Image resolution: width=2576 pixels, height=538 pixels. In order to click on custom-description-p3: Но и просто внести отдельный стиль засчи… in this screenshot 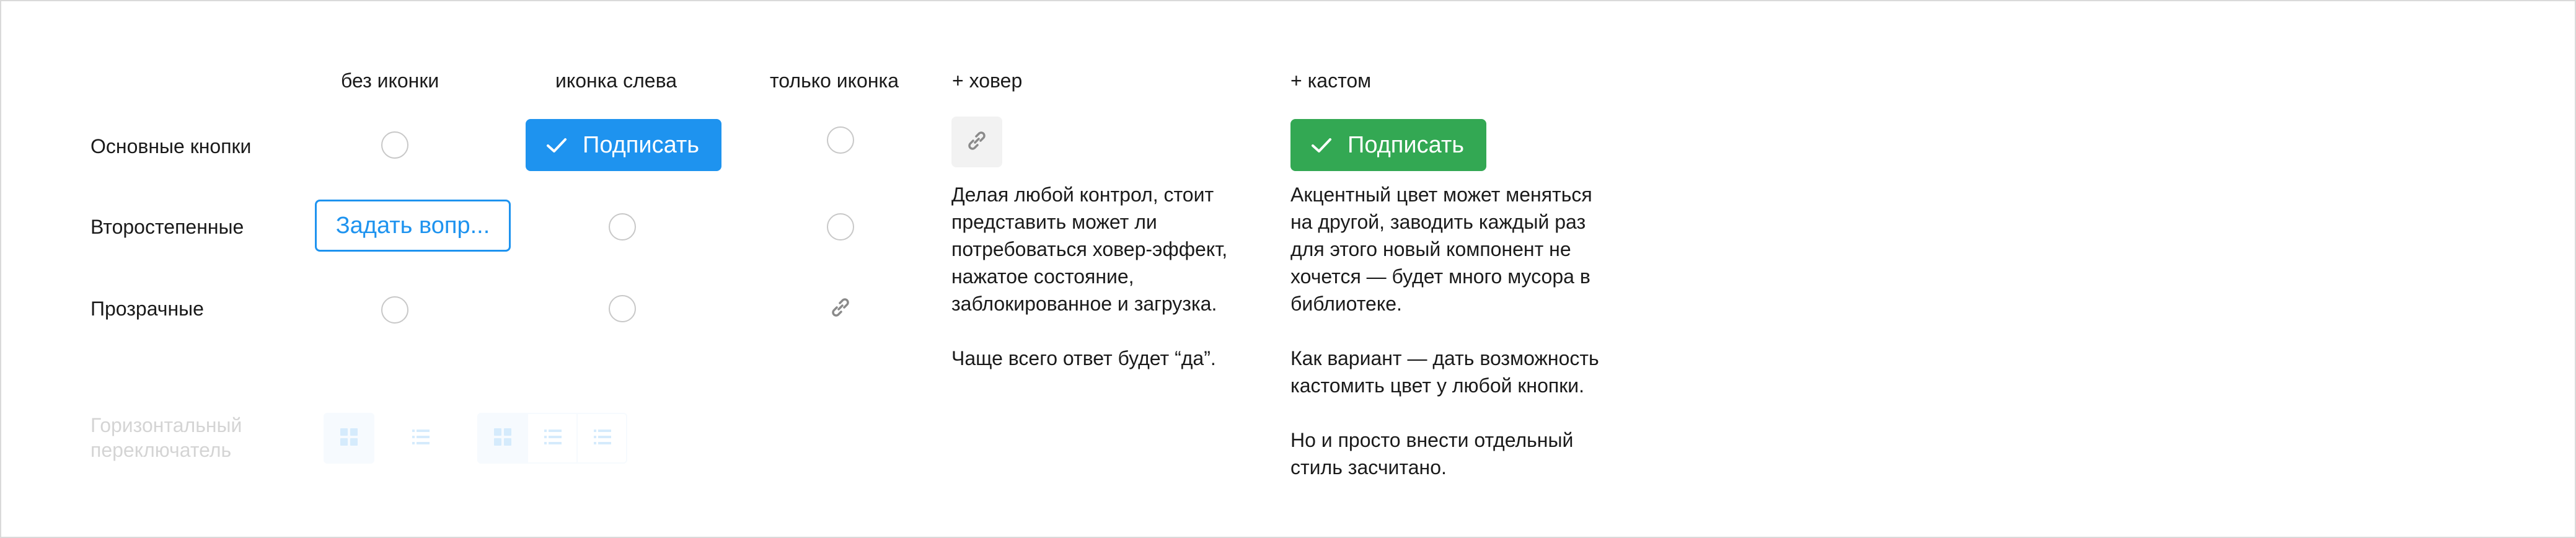, I will do `click(1432, 454)`.